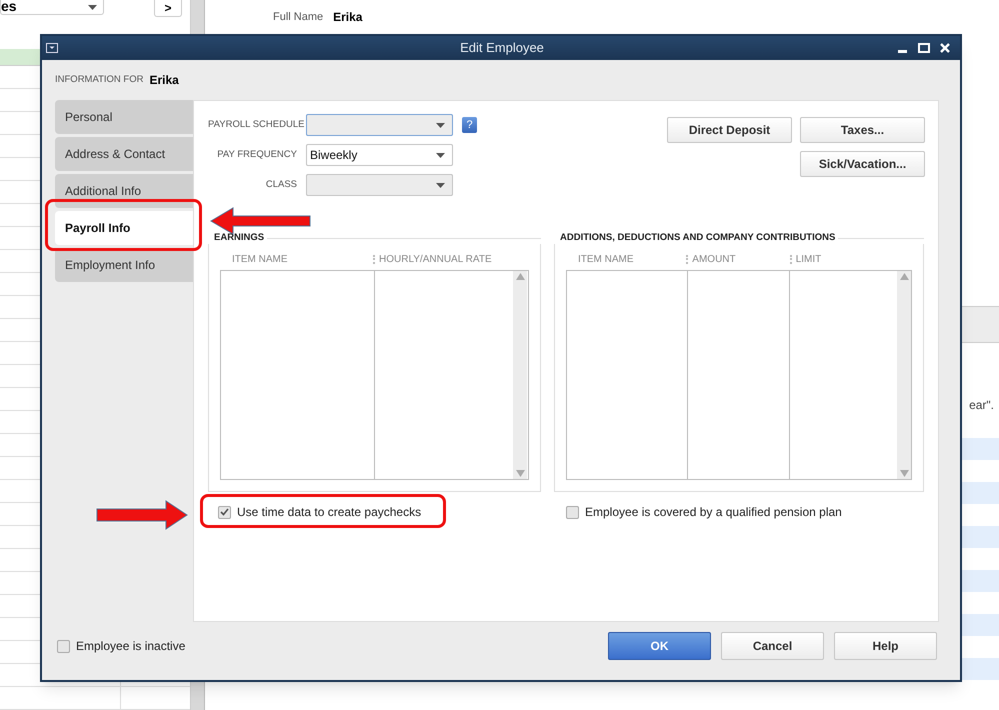 The image size is (999, 710). What do you see at coordinates (257, 155) in the screenshot?
I see `field-label: PAY FREQUENCY` at bounding box center [257, 155].